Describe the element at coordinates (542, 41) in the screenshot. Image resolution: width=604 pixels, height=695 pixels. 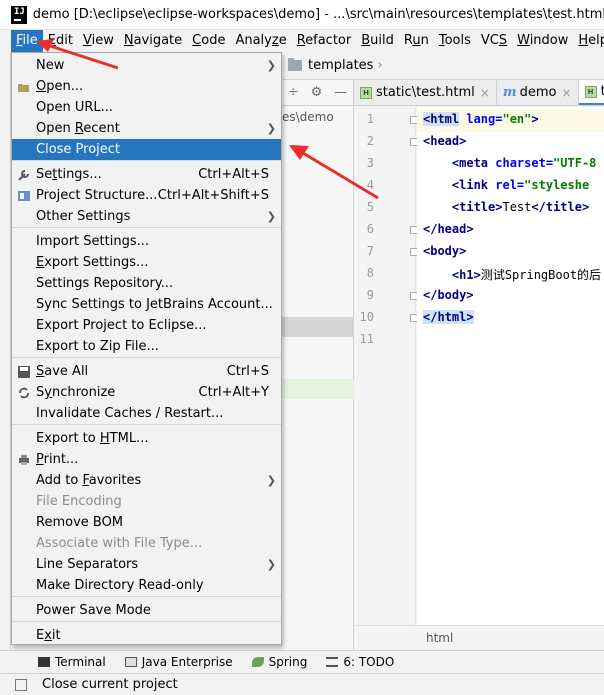
I see `menu-window: Window` at that location.